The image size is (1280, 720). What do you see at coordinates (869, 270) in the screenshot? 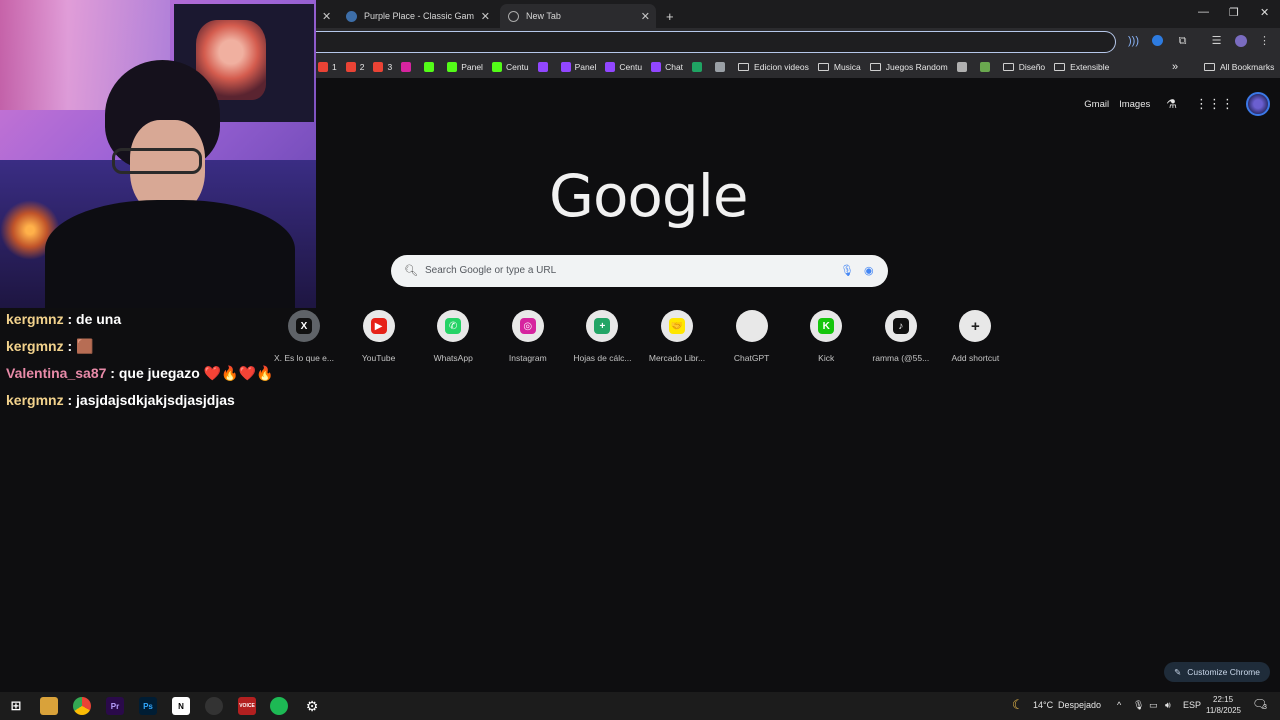
I see `lens-icon: ◉` at bounding box center [869, 270].